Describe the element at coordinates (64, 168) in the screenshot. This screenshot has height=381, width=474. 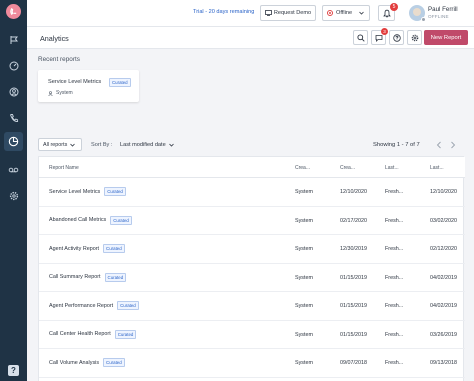
I see `column-header-report-name: Report Name` at that location.